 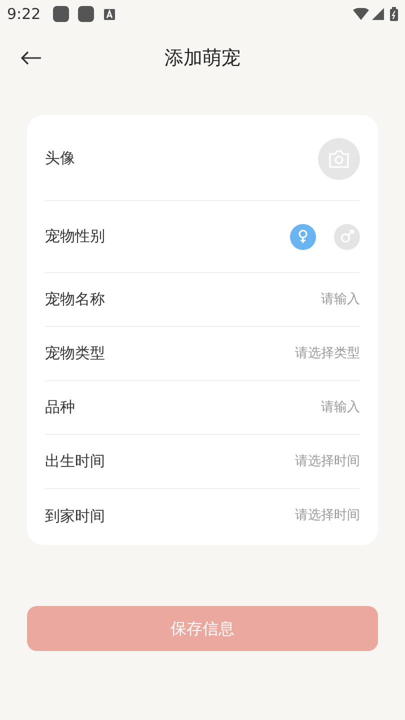 What do you see at coordinates (60, 407) in the screenshot?
I see `field-label: 品种` at bounding box center [60, 407].